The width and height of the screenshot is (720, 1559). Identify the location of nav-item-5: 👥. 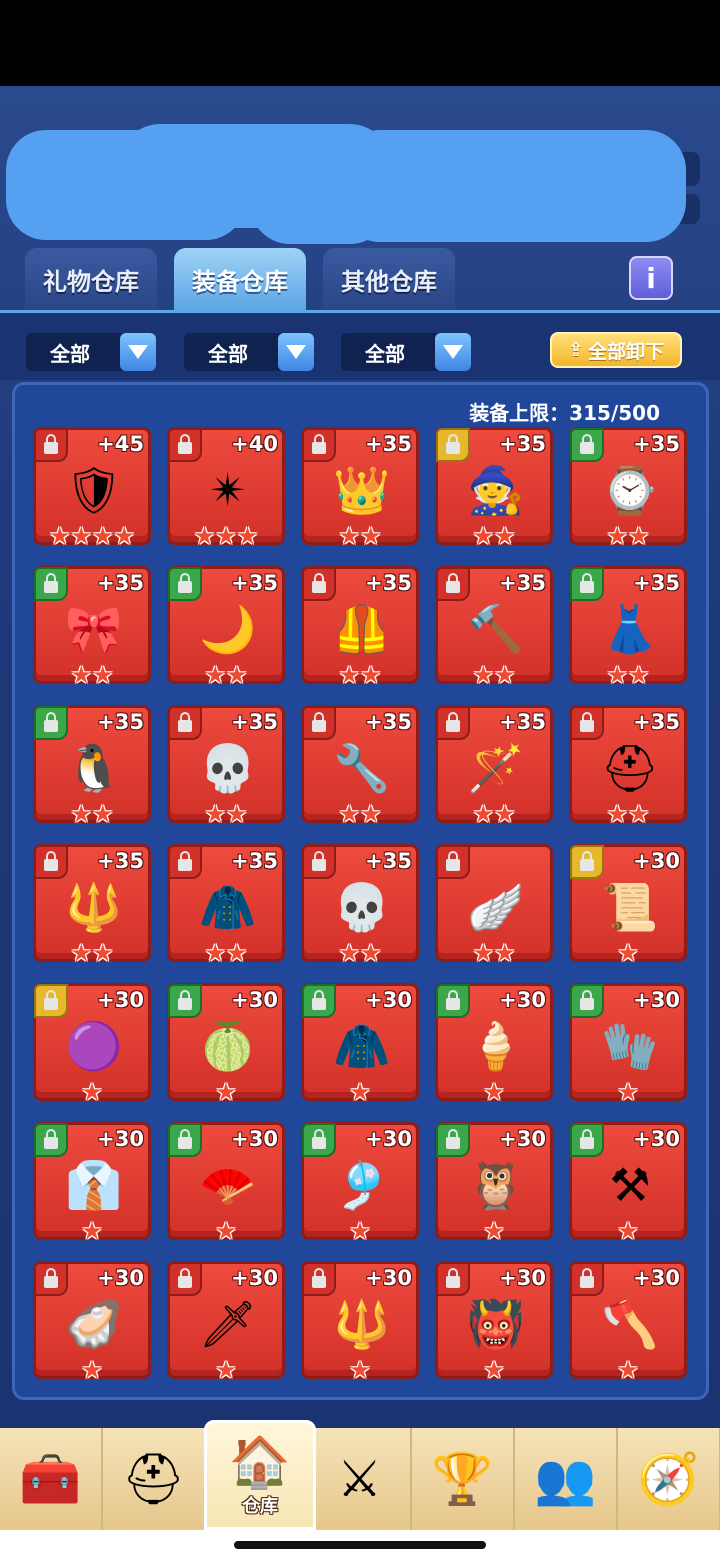
(566, 1479).